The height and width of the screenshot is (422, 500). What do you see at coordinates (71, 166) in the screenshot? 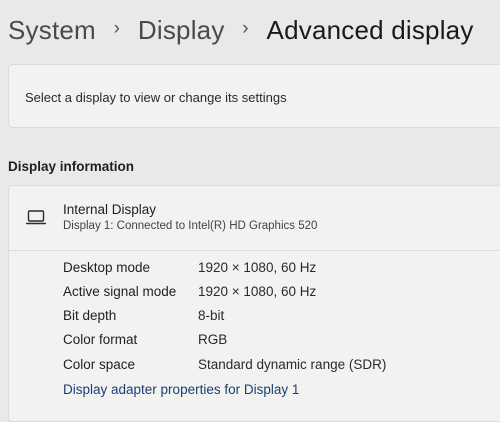
I see `section-heading: Display information` at bounding box center [71, 166].